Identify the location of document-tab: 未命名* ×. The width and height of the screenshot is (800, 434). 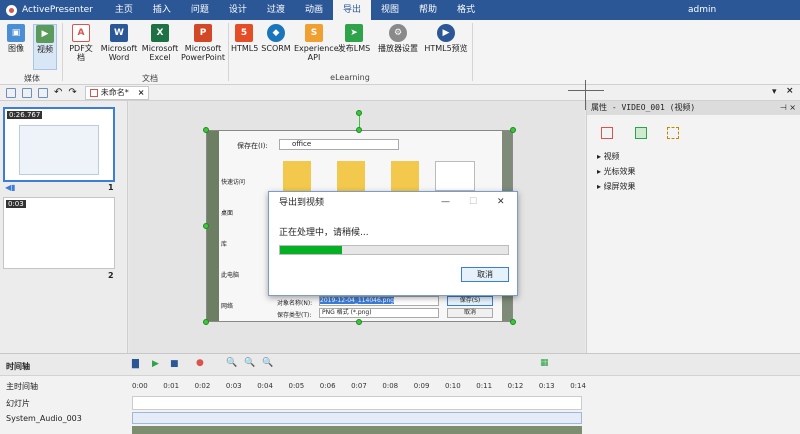
(117, 92).